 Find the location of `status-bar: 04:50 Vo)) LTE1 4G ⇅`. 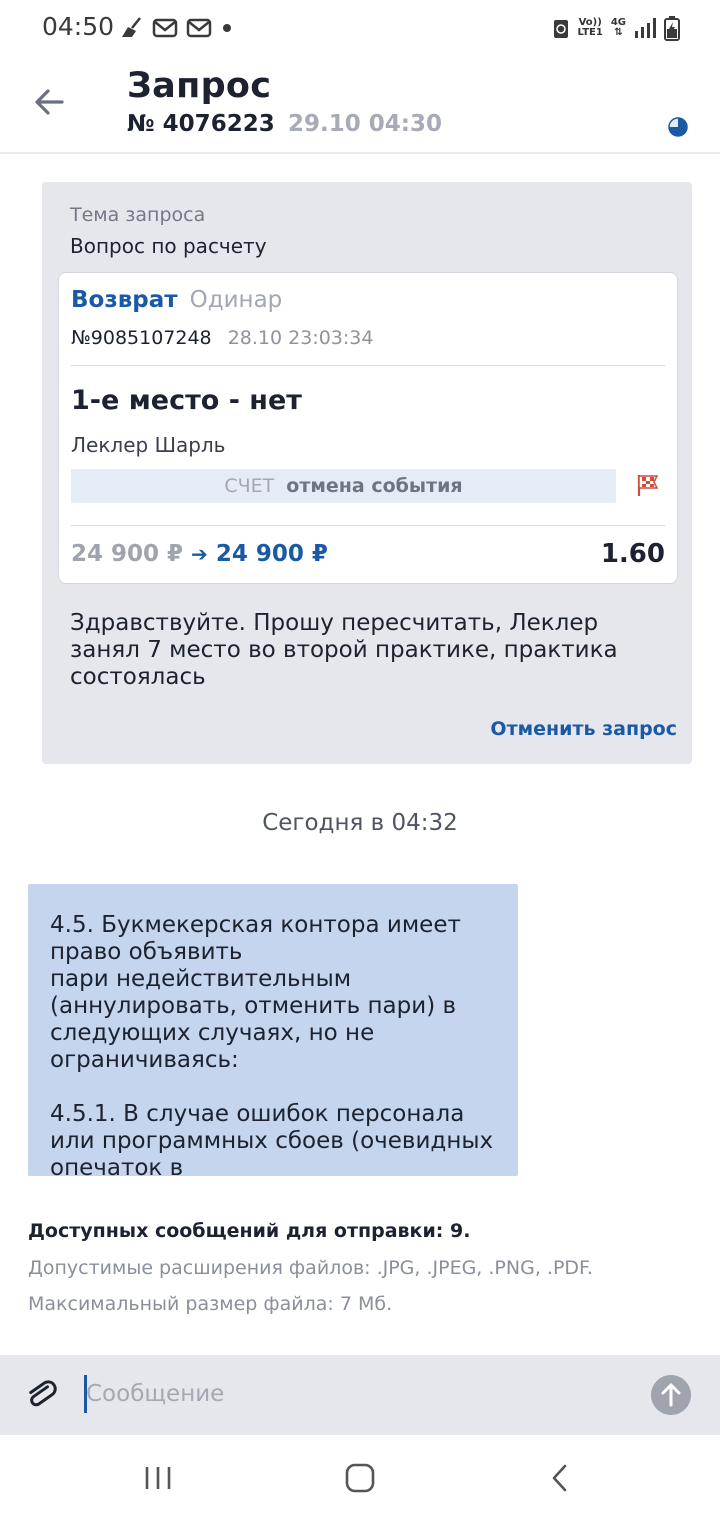

status-bar: 04:50 Vo)) LTE1 4G ⇅ is located at coordinates (360, 28).